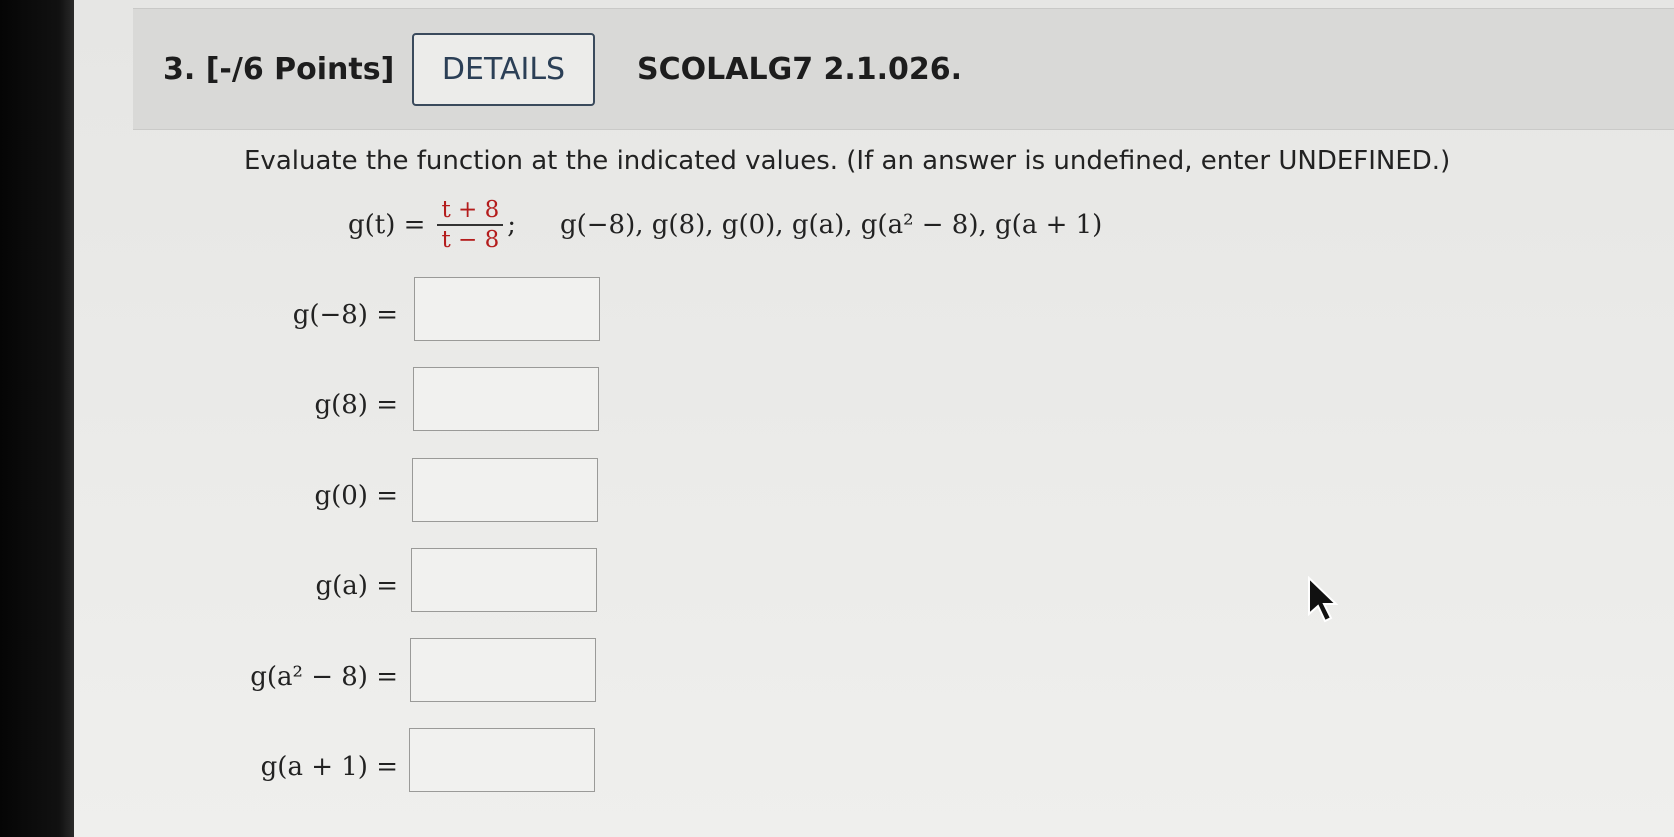 The width and height of the screenshot is (1674, 837). Describe the element at coordinates (507, 309) in the screenshot. I see `answer-input-g-neg8` at that location.